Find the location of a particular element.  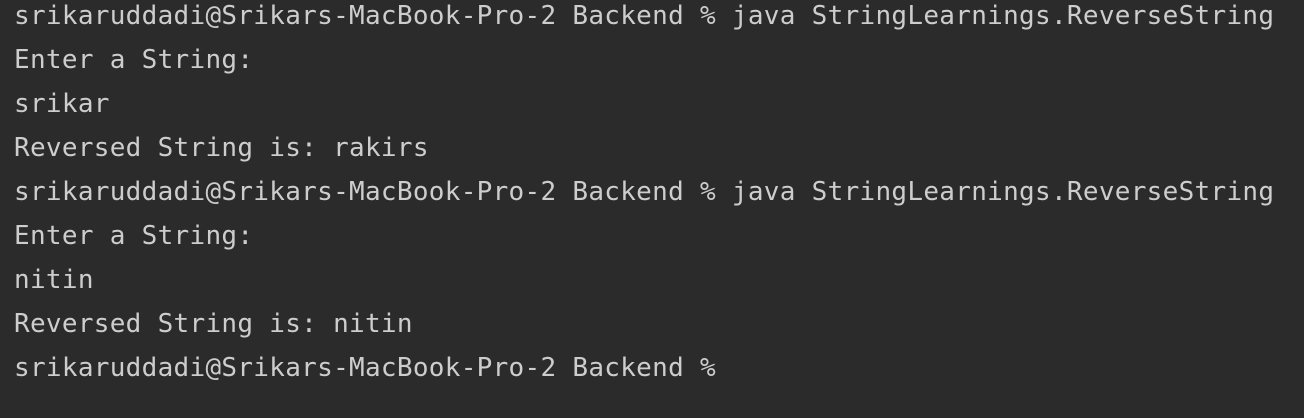

terminal-line-output: Reversed String is: rakirs is located at coordinates (221, 148).